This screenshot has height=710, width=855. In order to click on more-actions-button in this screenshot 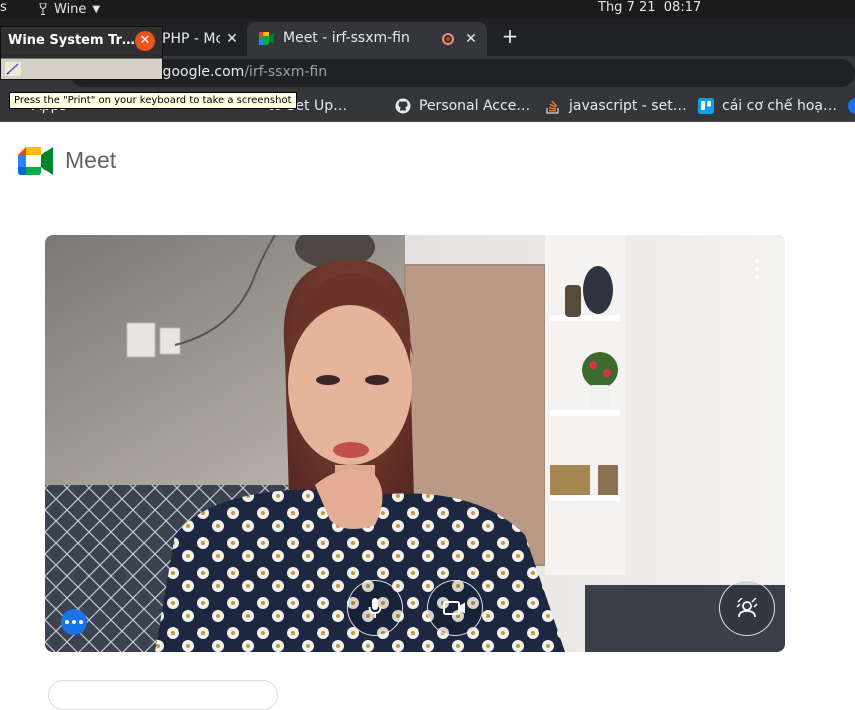, I will do `click(74, 622)`.